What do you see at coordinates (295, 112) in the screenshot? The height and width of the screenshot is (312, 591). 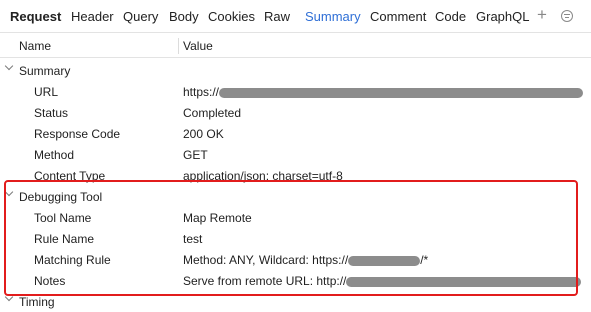 I see `table-row: Status Completed` at bounding box center [295, 112].